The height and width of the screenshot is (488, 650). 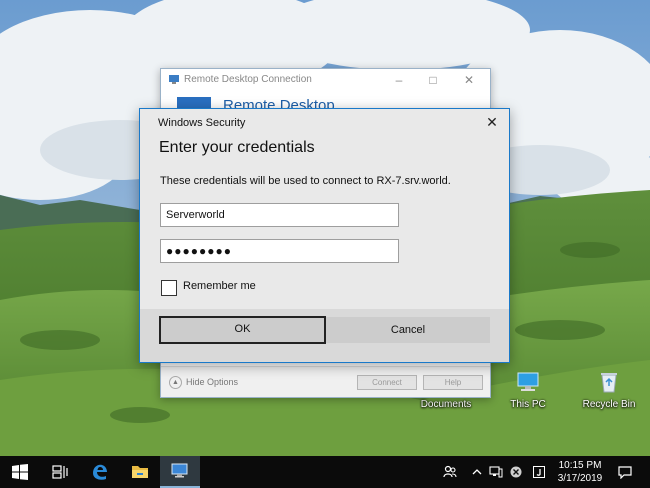 I want to click on windows-logo-icon, so click(x=20, y=472).